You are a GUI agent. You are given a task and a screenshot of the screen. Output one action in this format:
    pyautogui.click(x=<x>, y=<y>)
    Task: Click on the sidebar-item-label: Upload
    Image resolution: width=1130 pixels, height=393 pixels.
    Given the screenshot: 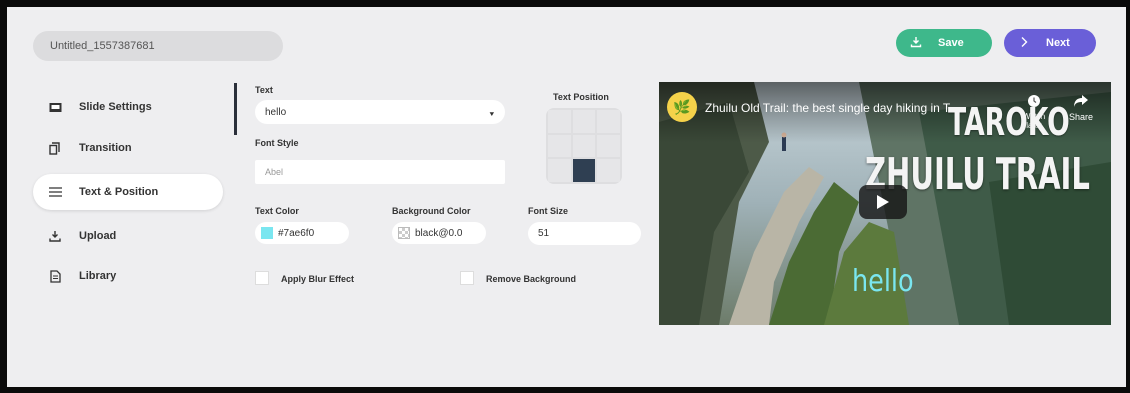 What is the action you would take?
    pyautogui.click(x=98, y=236)
    